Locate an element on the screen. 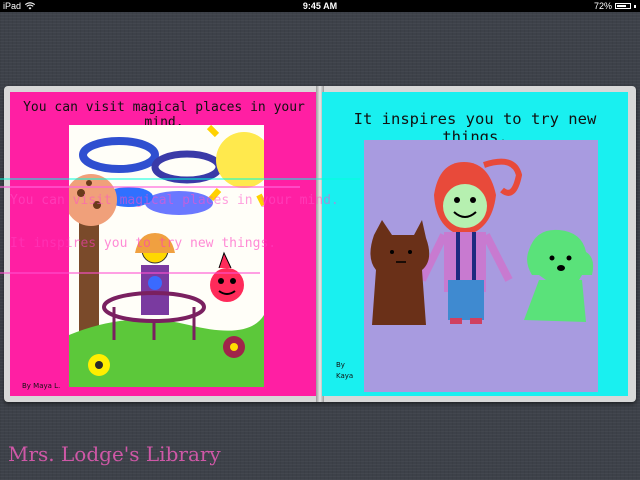  battery-percent: 72% is located at coordinates (602, 6).